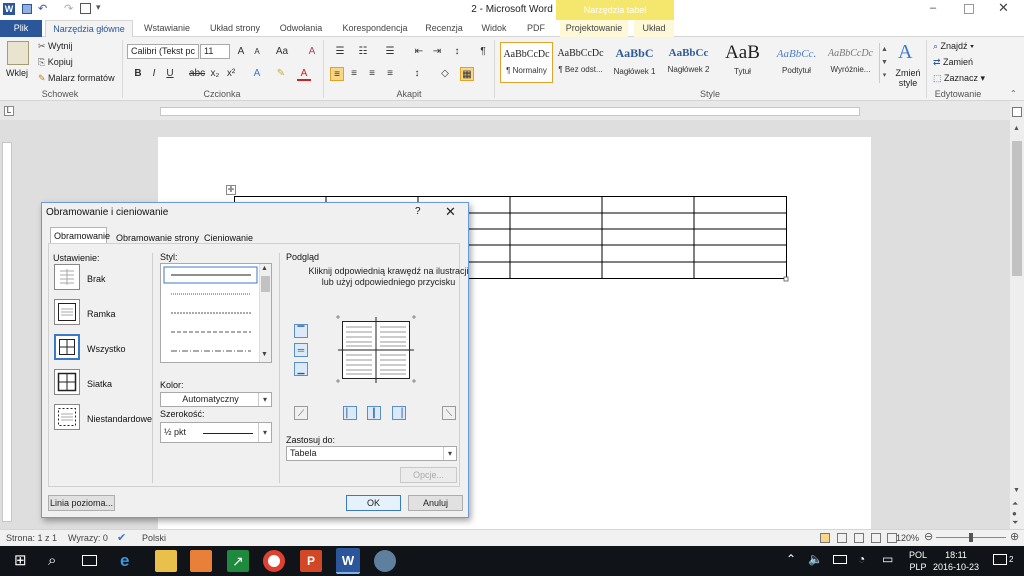 The image size is (1024, 576). What do you see at coordinates (274, 561) in the screenshot?
I see `chrome-icon` at bounding box center [274, 561].